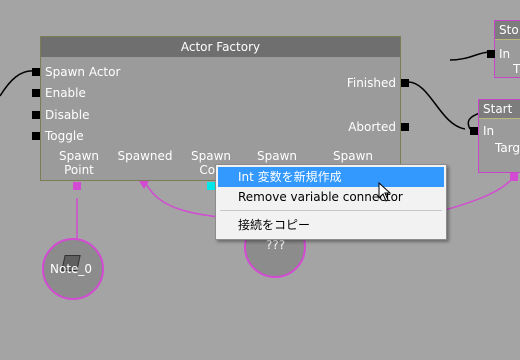 The height and width of the screenshot is (360, 520). Describe the element at coordinates (78, 156) in the screenshot. I see `var-label-spawn-point-1: Spawn` at that location.